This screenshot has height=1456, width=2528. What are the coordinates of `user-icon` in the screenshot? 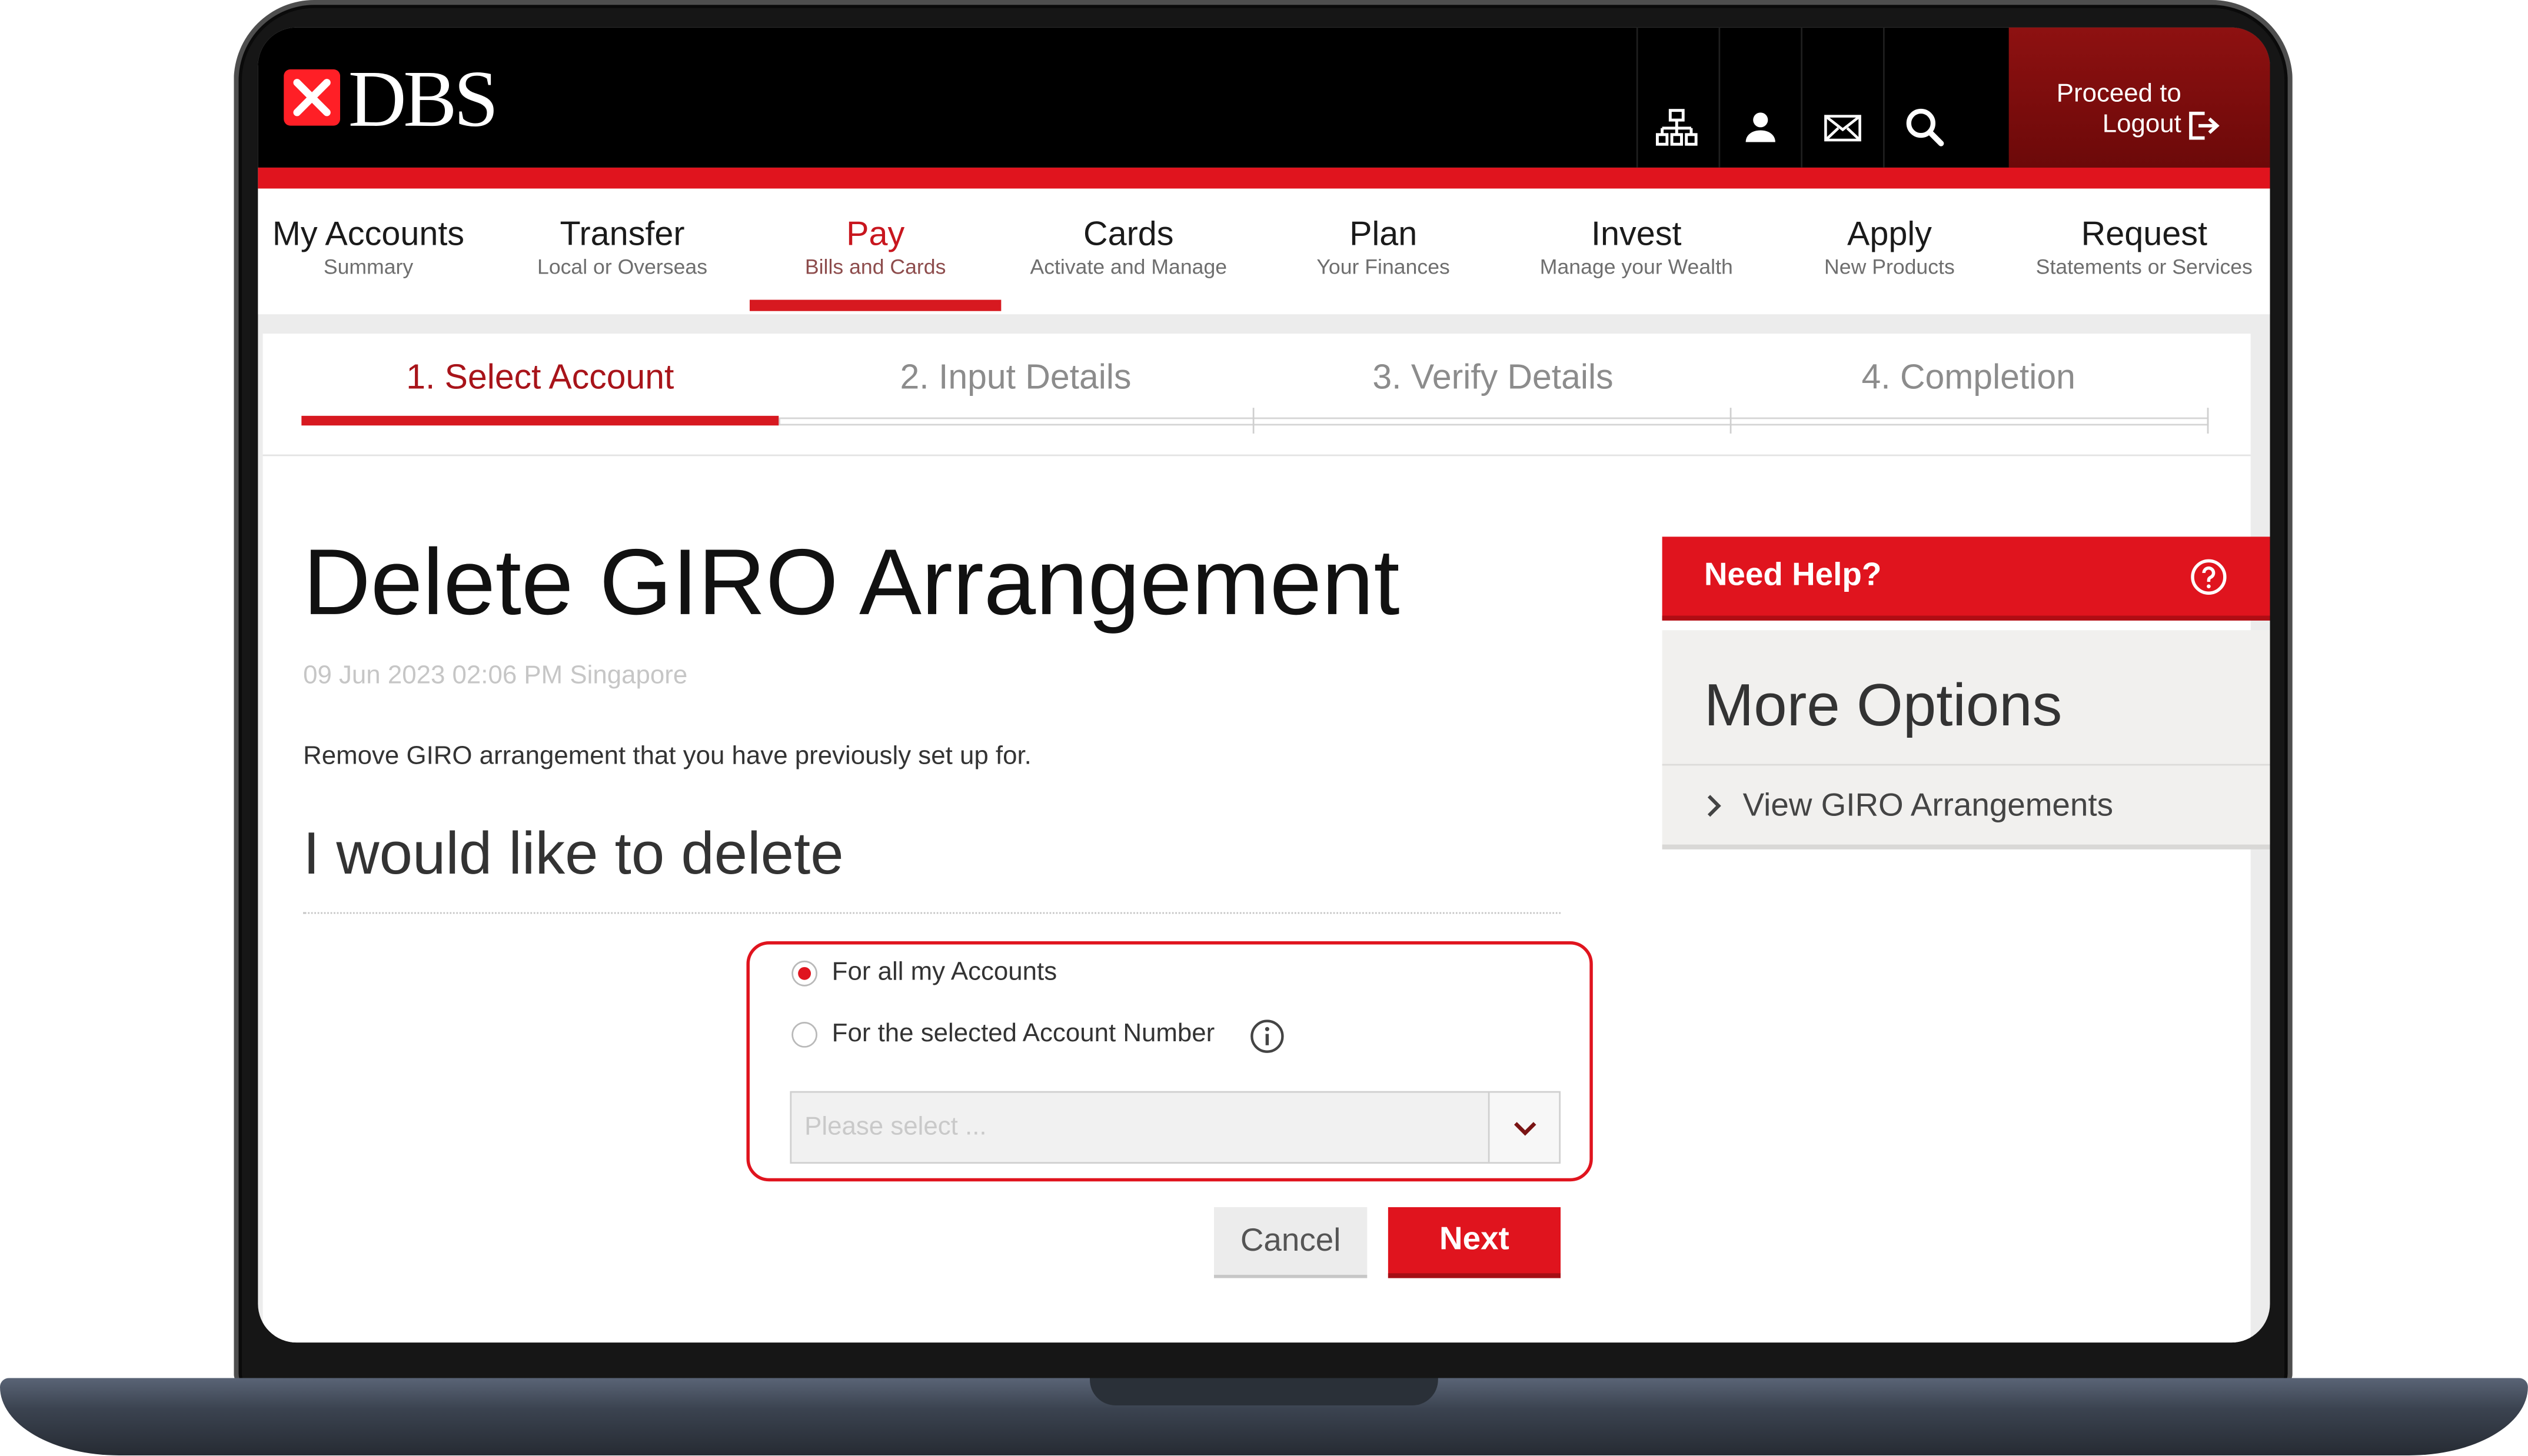 It's located at (1760, 127).